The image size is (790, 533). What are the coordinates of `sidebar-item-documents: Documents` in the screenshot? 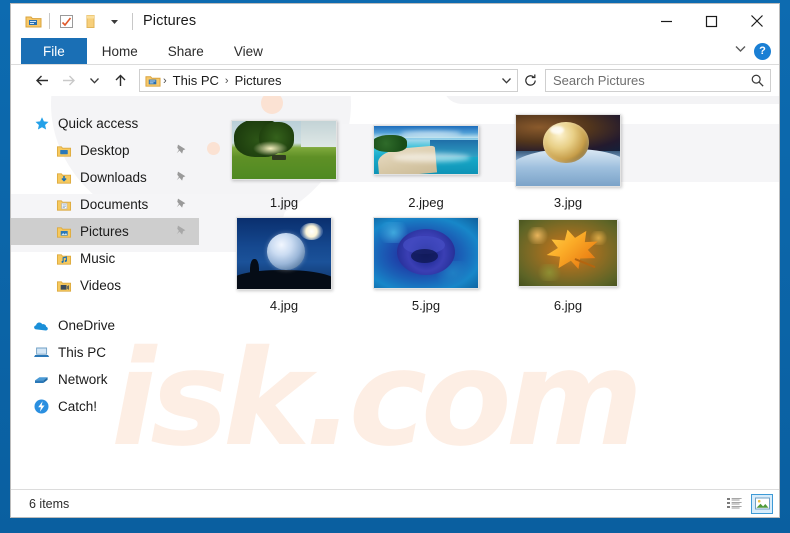 It's located at (105, 204).